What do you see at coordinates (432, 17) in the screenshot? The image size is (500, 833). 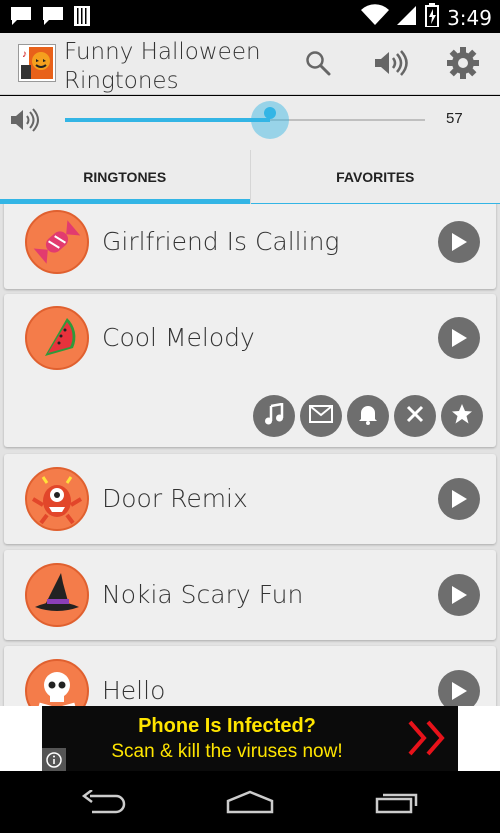 I see `battery-charging-icon` at bounding box center [432, 17].